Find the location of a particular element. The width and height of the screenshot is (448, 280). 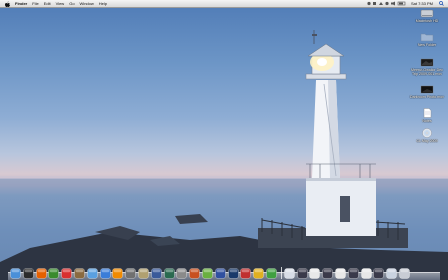

menu-help: Help is located at coordinates (103, 3).